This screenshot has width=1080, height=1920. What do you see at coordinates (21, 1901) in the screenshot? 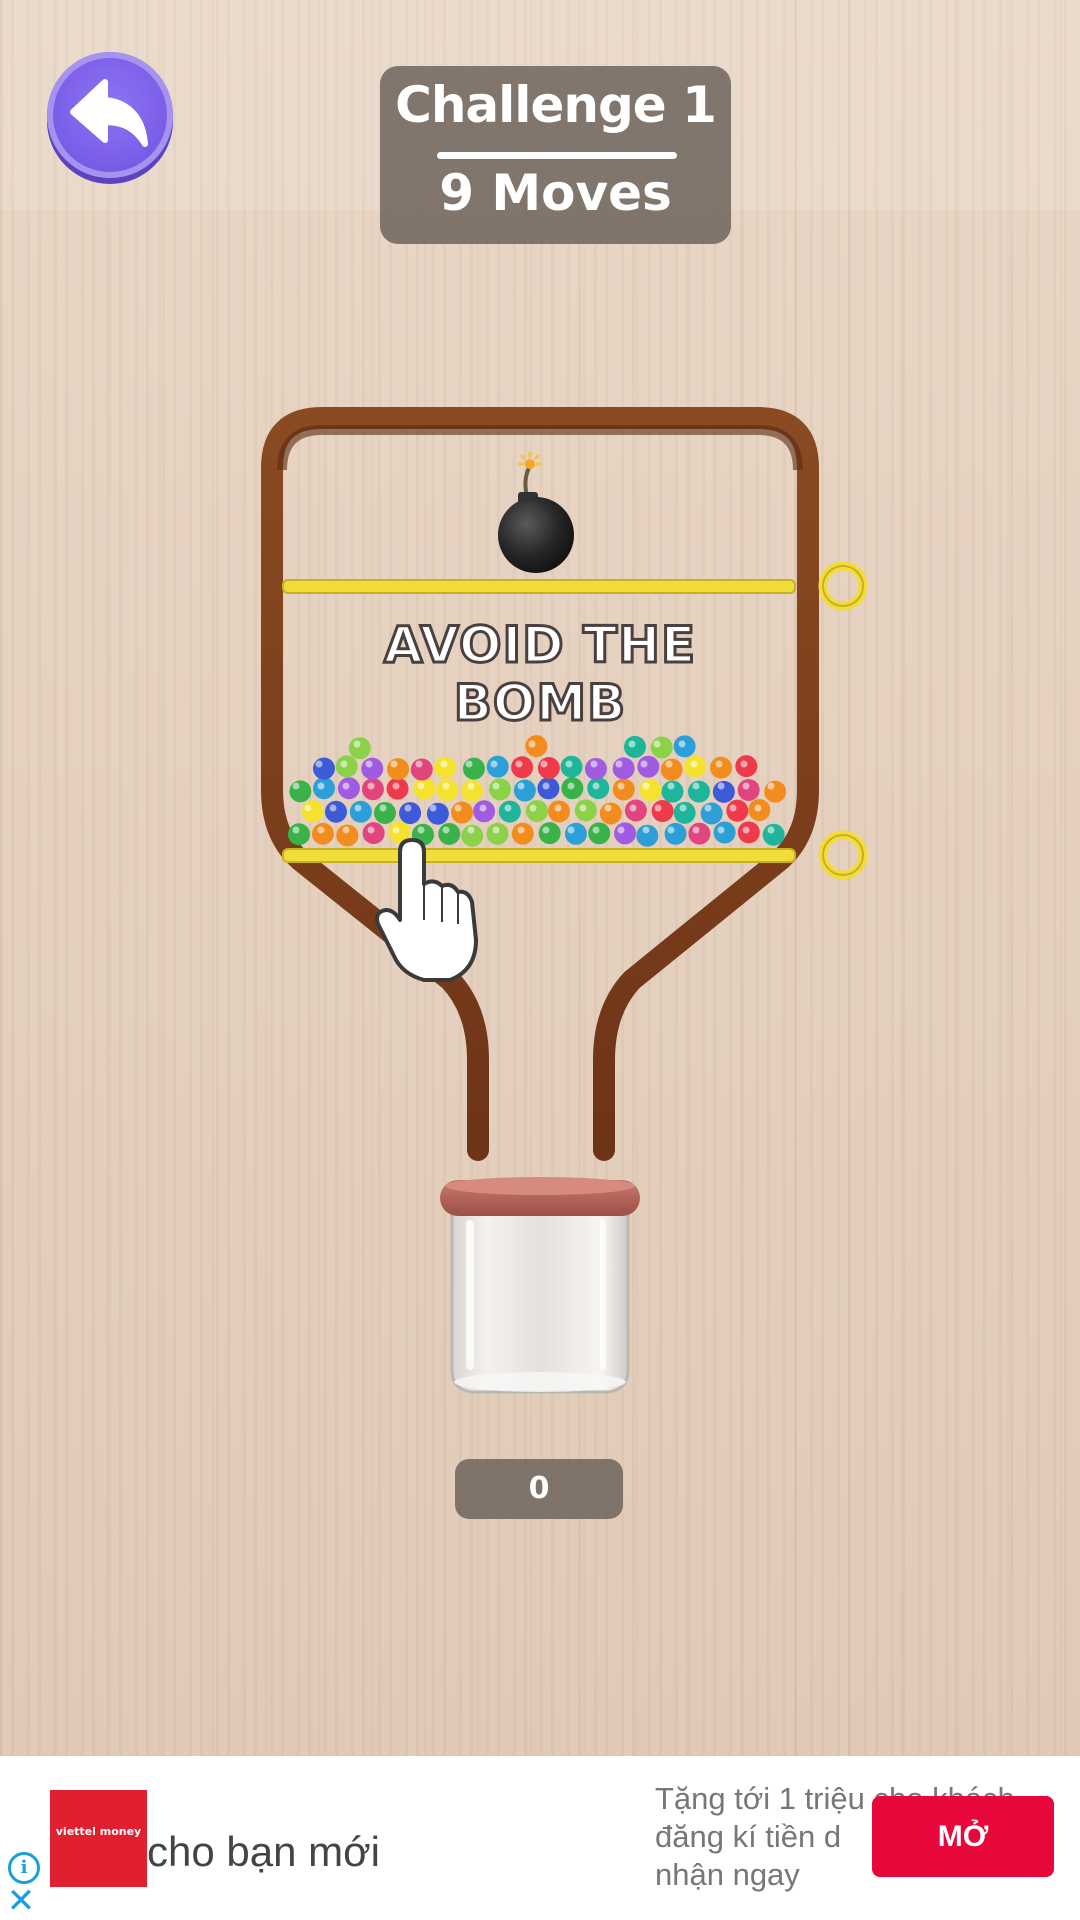
I see `close-icon: ✕` at bounding box center [21, 1901].